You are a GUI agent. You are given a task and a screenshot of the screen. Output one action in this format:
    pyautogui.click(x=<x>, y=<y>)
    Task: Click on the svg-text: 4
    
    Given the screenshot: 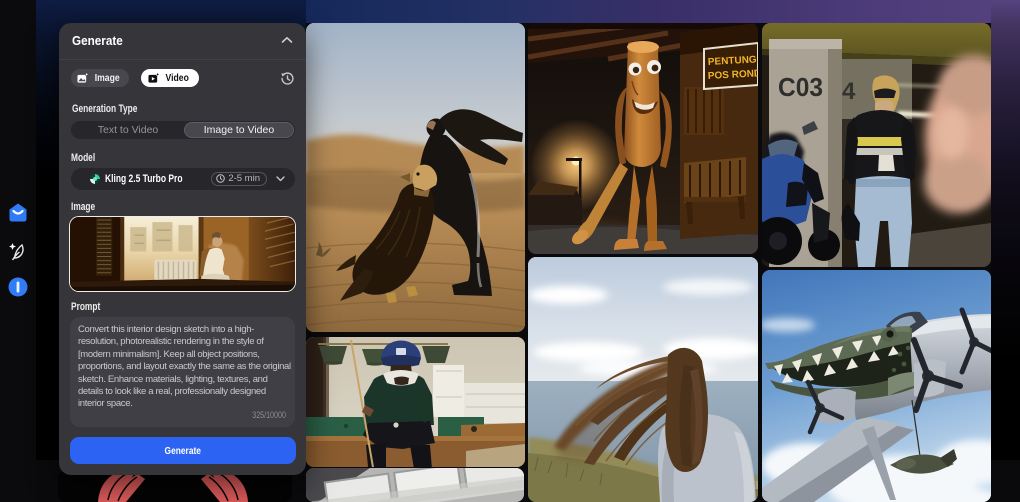 What is the action you would take?
    pyautogui.click(x=849, y=91)
    